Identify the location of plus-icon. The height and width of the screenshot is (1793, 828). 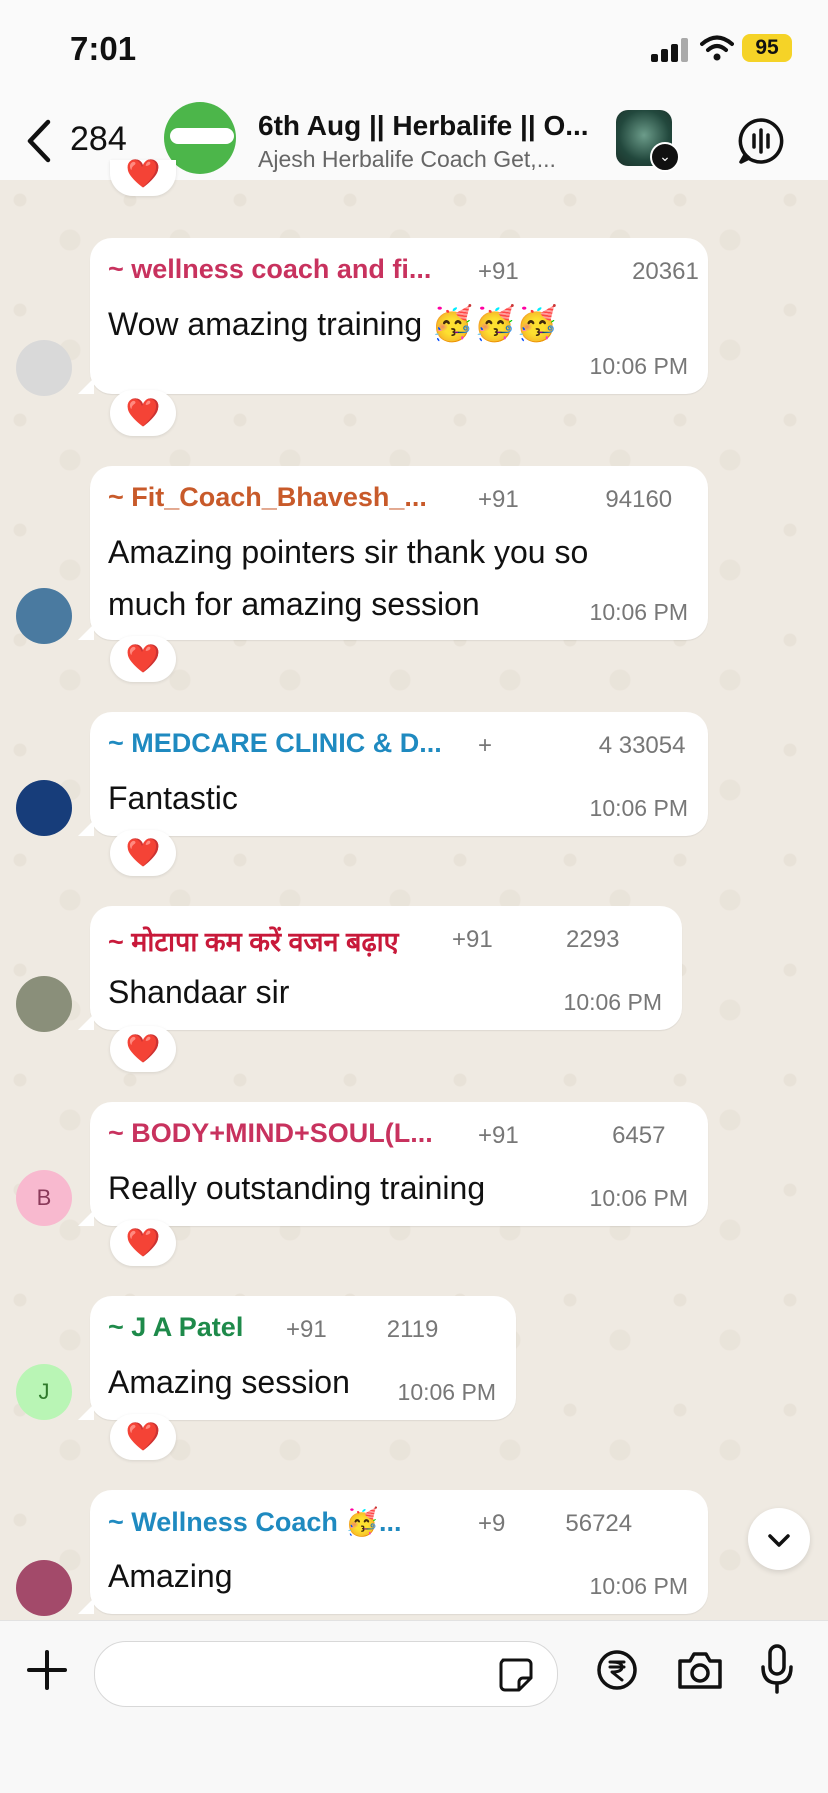
(47, 1670).